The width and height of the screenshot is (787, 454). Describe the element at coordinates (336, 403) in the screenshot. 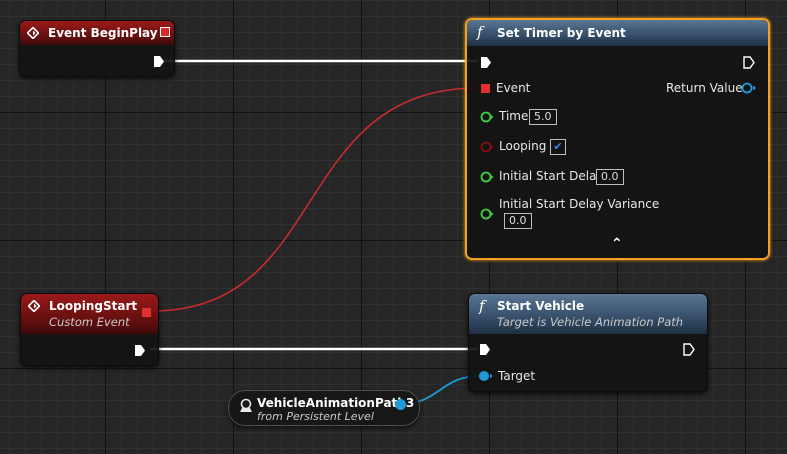

I see `variable-name: VehicleAnimationPath3` at that location.